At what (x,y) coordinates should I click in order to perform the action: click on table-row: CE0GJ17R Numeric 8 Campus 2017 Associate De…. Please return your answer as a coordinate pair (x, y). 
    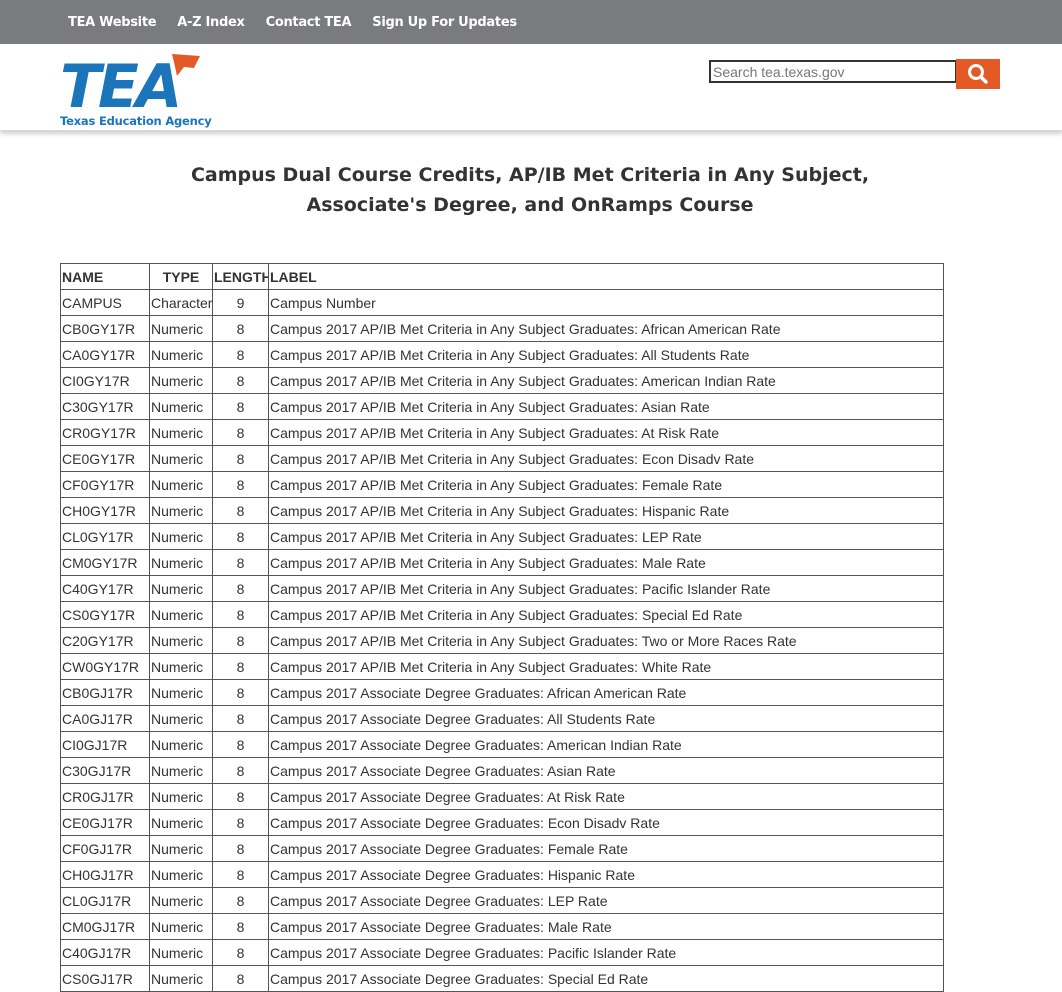
    Looking at the image, I should click on (502, 822).